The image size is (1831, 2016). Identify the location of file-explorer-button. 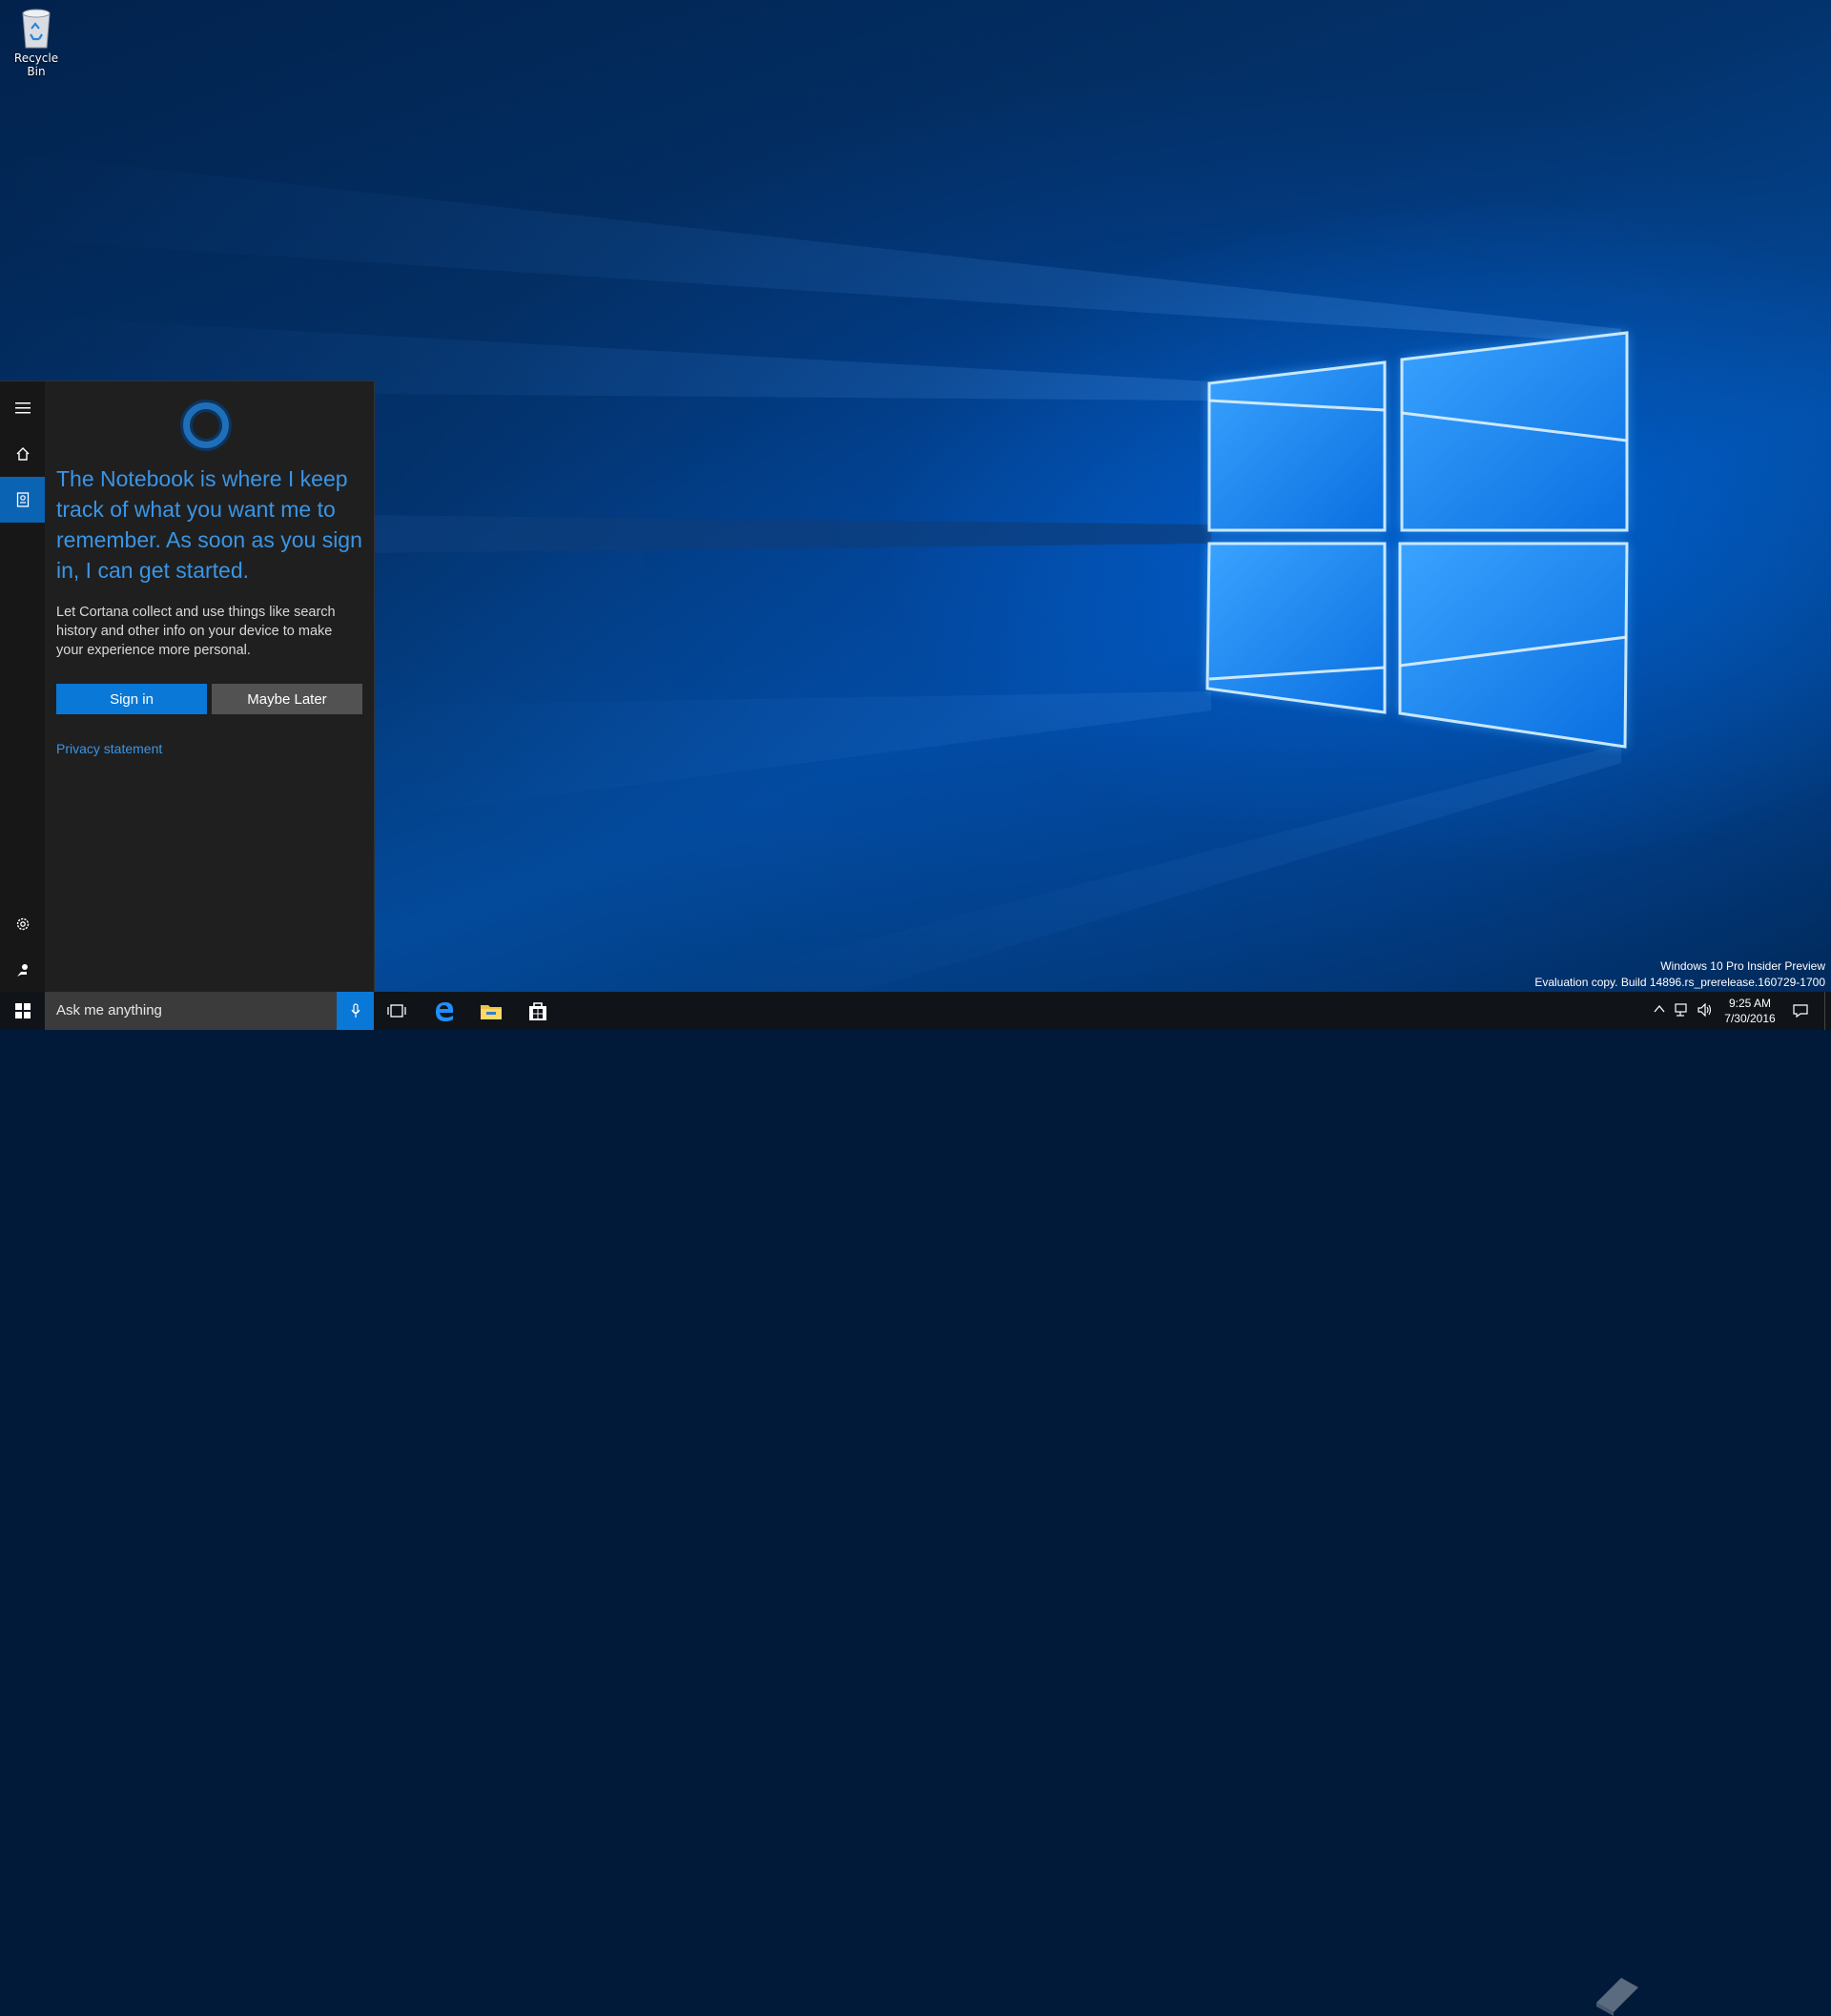
(491, 1011).